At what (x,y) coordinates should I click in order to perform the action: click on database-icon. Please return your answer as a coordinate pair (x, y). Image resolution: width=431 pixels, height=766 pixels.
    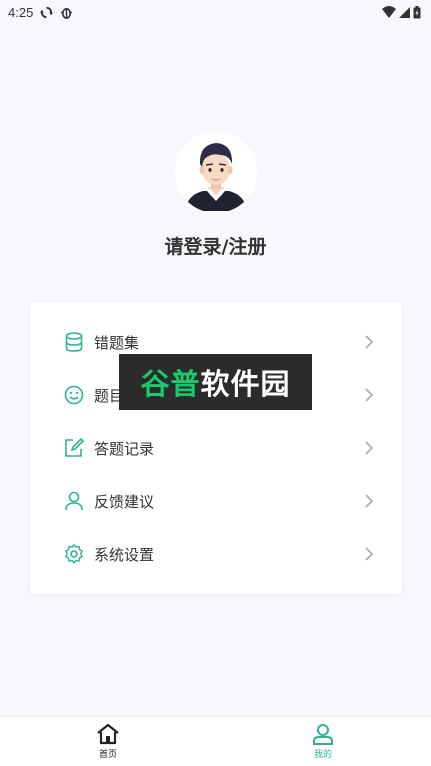
    Looking at the image, I should click on (74, 342).